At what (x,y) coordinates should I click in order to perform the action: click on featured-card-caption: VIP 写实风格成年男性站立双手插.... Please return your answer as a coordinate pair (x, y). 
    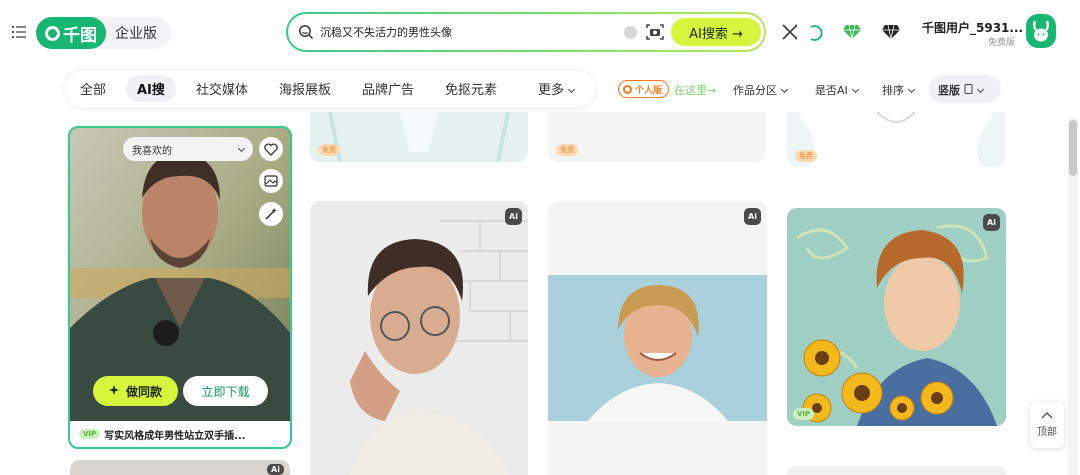
    Looking at the image, I should click on (180, 434).